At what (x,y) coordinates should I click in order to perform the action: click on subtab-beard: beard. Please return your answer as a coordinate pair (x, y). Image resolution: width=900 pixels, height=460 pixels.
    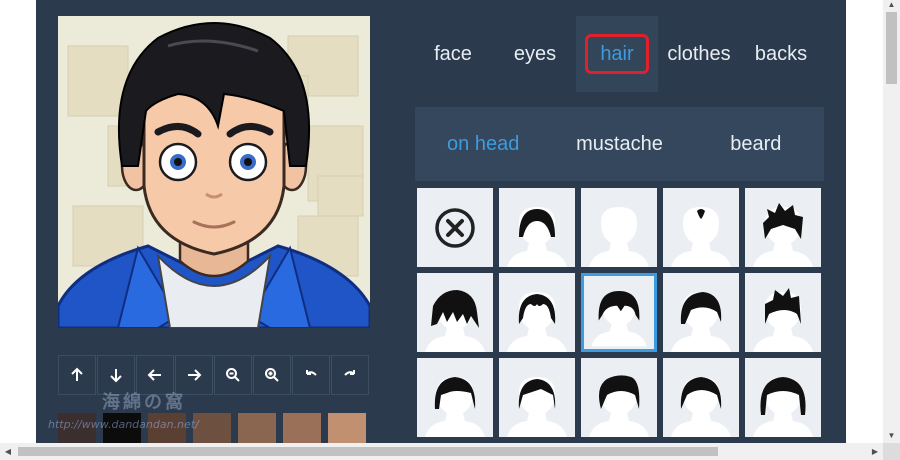
    Looking at the image, I should click on (756, 144).